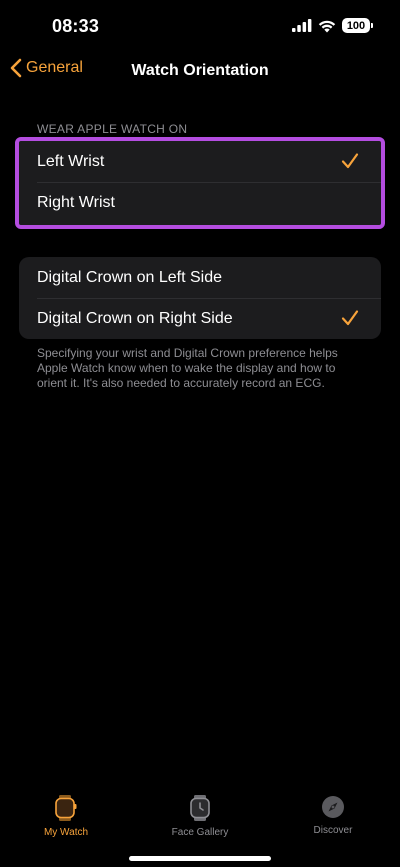 This screenshot has width=400, height=867. I want to click on crown-left-option: Digital Crown on Left Side, so click(200, 277).